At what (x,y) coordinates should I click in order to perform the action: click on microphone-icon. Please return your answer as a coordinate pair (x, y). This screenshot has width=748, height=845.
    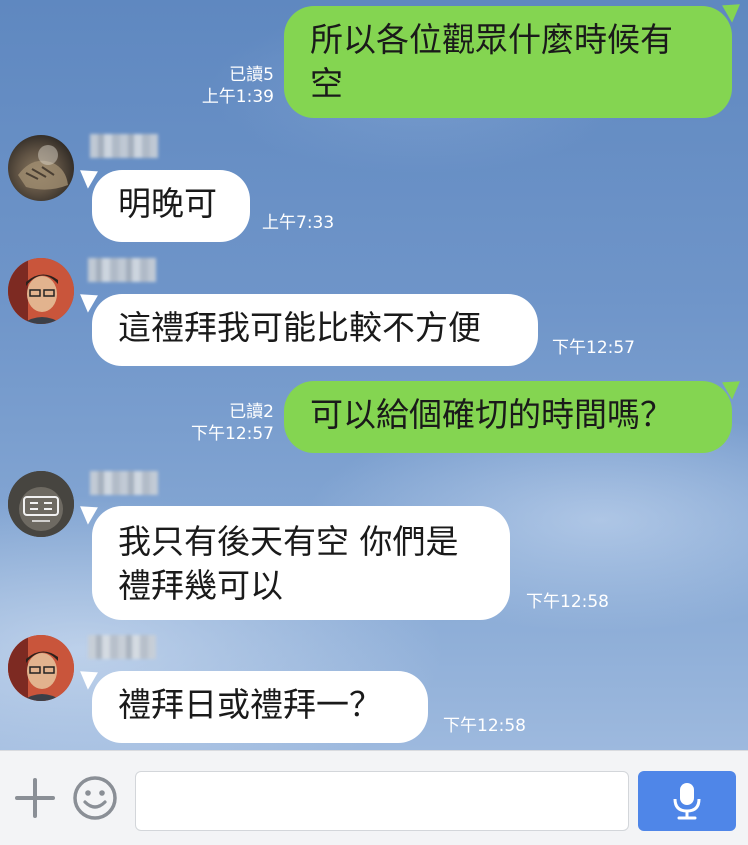
    Looking at the image, I should click on (687, 801).